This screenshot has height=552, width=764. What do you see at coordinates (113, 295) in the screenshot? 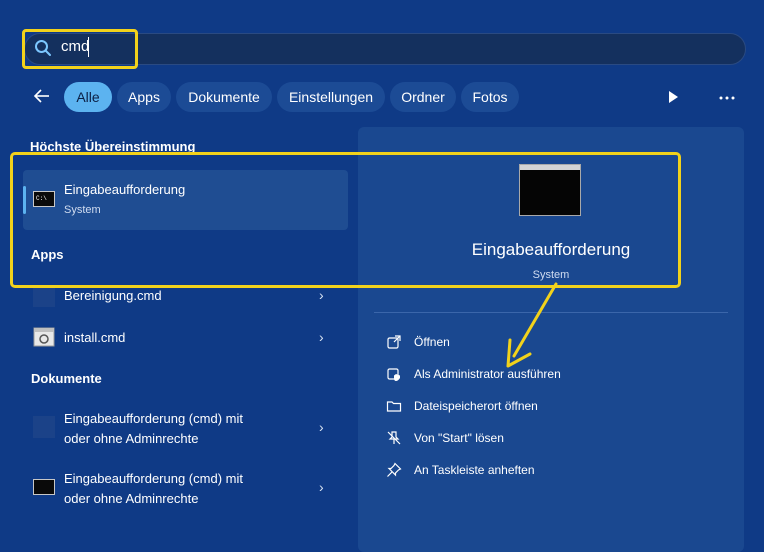
I see `app-title: Bereinigung.cmd` at bounding box center [113, 295].